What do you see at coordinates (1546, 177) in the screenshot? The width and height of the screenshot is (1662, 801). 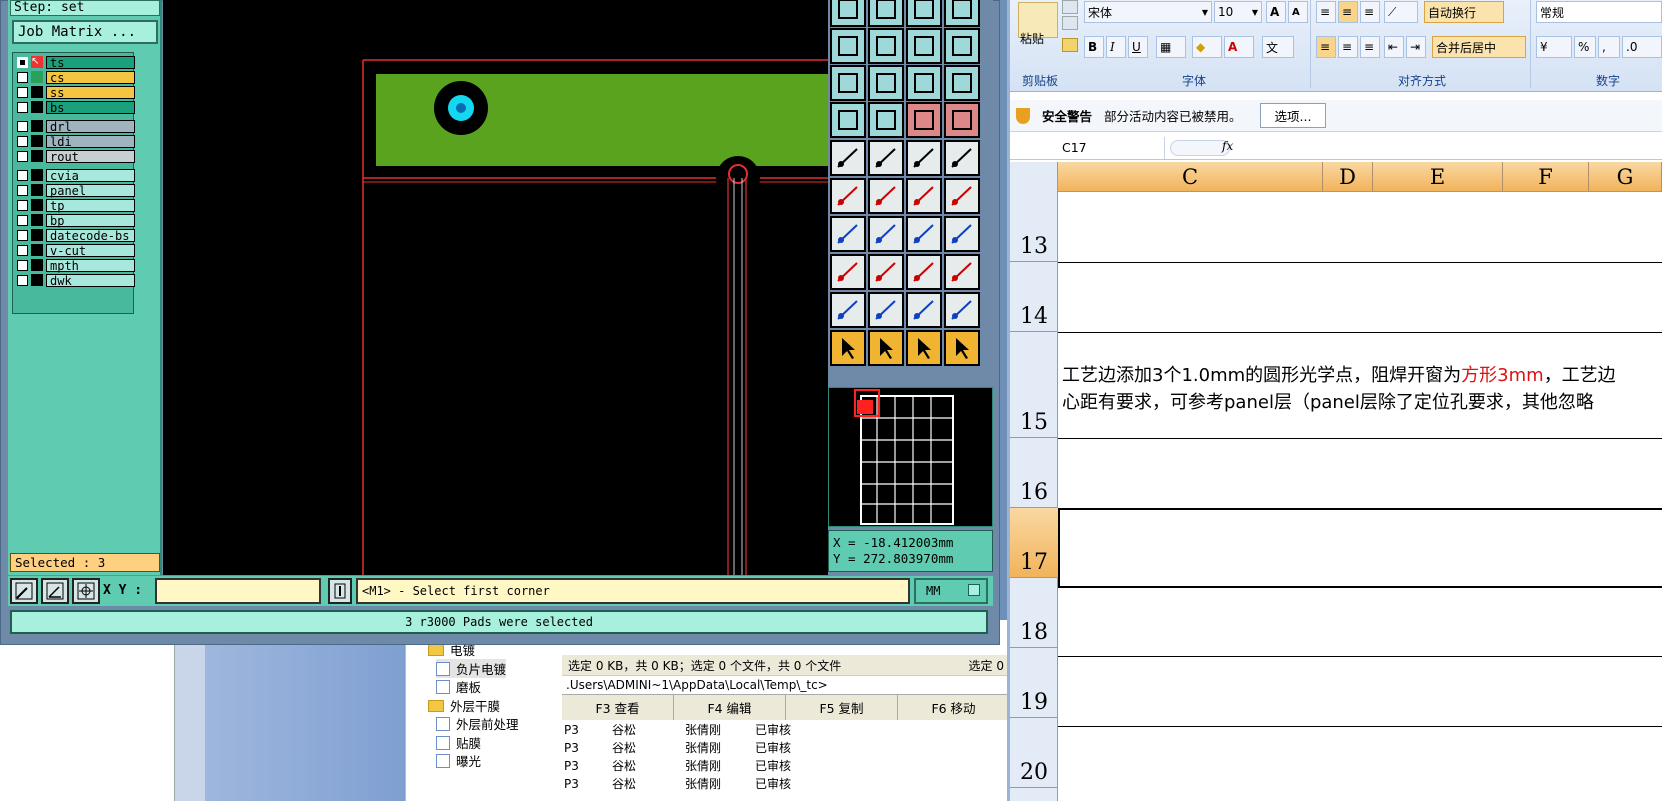 I see `column-header-f: F` at bounding box center [1546, 177].